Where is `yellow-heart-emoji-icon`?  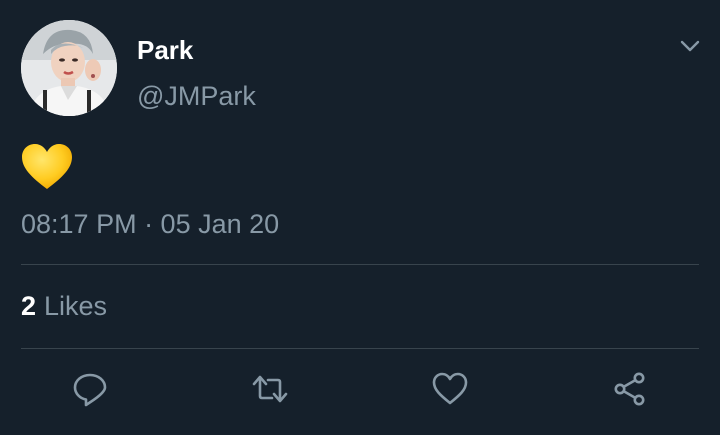
yellow-heart-emoji-icon is located at coordinates (47, 167).